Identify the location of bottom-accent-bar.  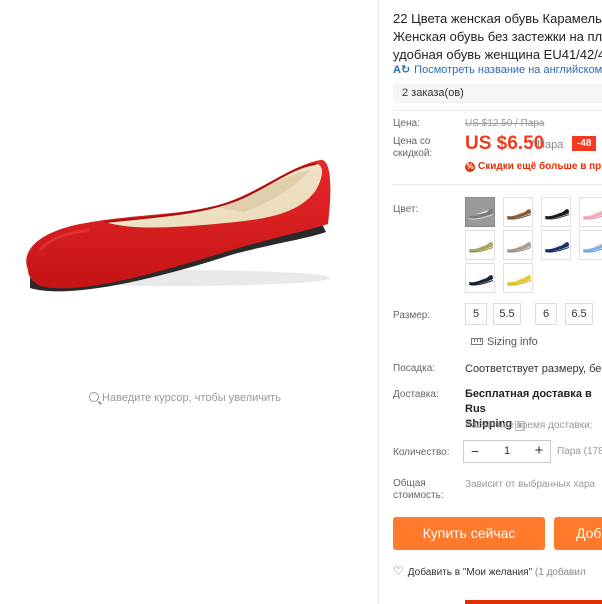
(533, 602).